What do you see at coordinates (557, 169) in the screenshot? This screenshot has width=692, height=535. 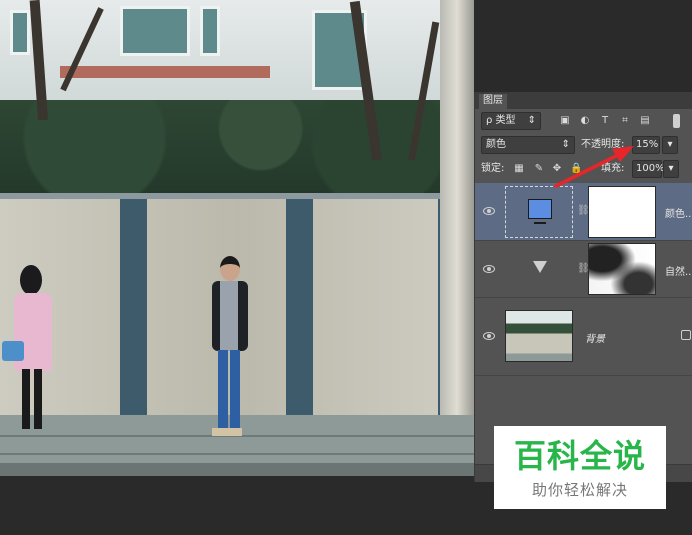 I see `lock-position-icon: ✥` at bounding box center [557, 169].